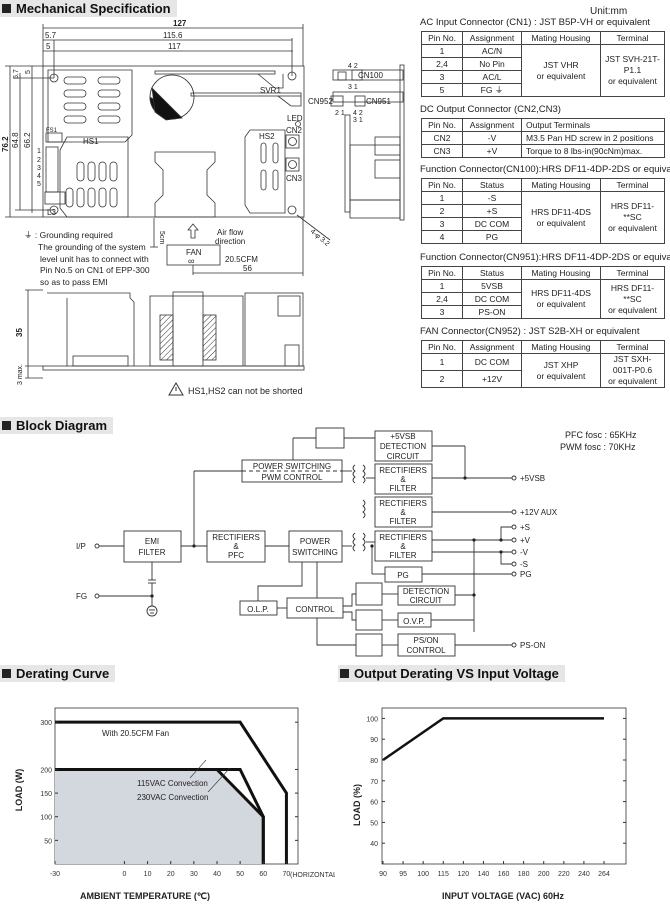  What do you see at coordinates (544, 874) in the screenshot?
I see `x-tick-label: 200` at bounding box center [544, 874].